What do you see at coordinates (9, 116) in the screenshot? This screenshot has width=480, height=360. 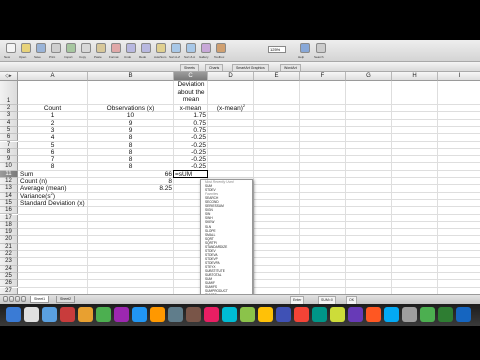 I see `row-header-3: 3` at bounding box center [9, 116].